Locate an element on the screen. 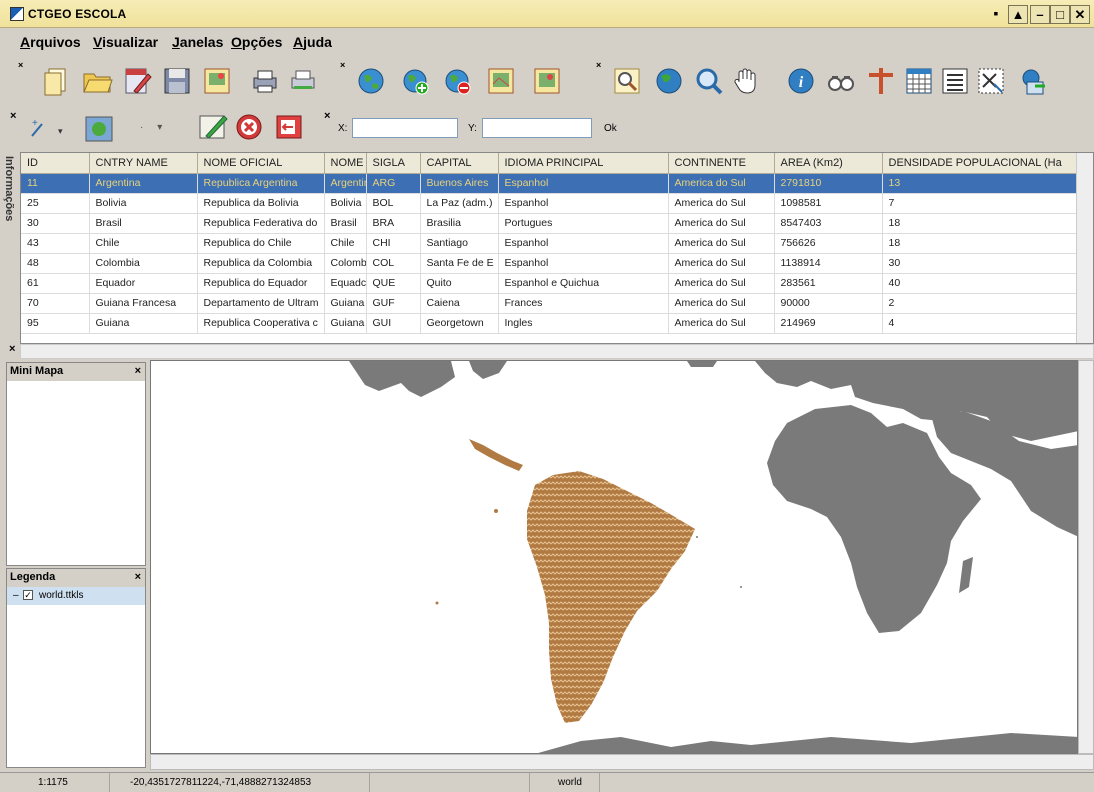 The height and width of the screenshot is (792, 1094). new-document-icon is located at coordinates (57, 81).